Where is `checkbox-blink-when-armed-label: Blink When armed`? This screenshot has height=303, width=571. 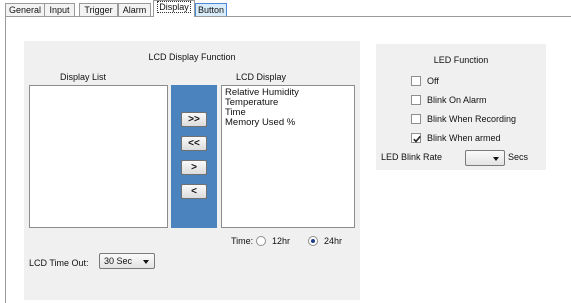 checkbox-blink-when-armed-label: Blink When armed is located at coordinates (464, 138).